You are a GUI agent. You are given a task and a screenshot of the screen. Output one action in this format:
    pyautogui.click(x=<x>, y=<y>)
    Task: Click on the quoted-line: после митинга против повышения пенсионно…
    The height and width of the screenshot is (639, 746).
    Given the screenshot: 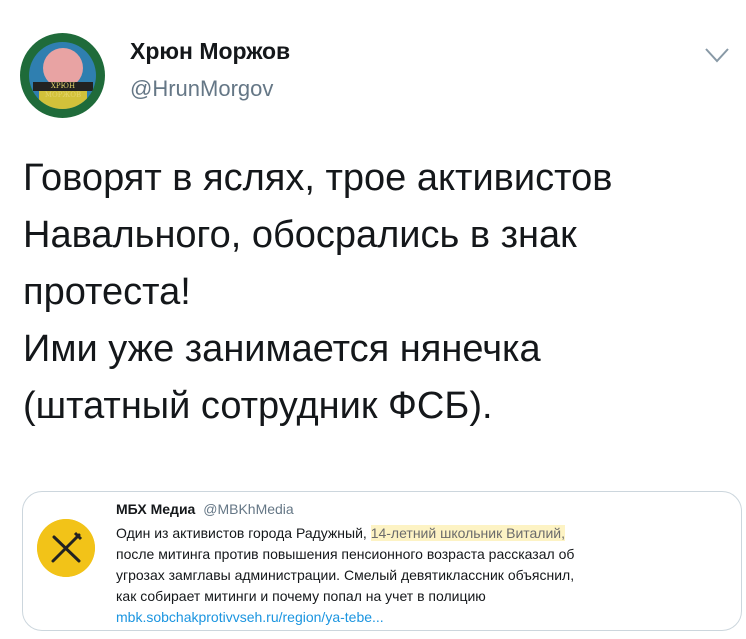 What is the action you would take?
    pyautogui.click(x=345, y=554)
    